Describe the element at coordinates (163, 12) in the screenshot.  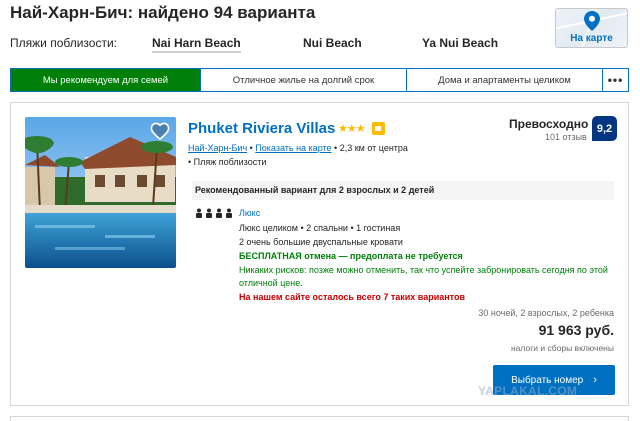
I see `page-title: Най-Харн-Бич: найдено 94 варианта` at that location.